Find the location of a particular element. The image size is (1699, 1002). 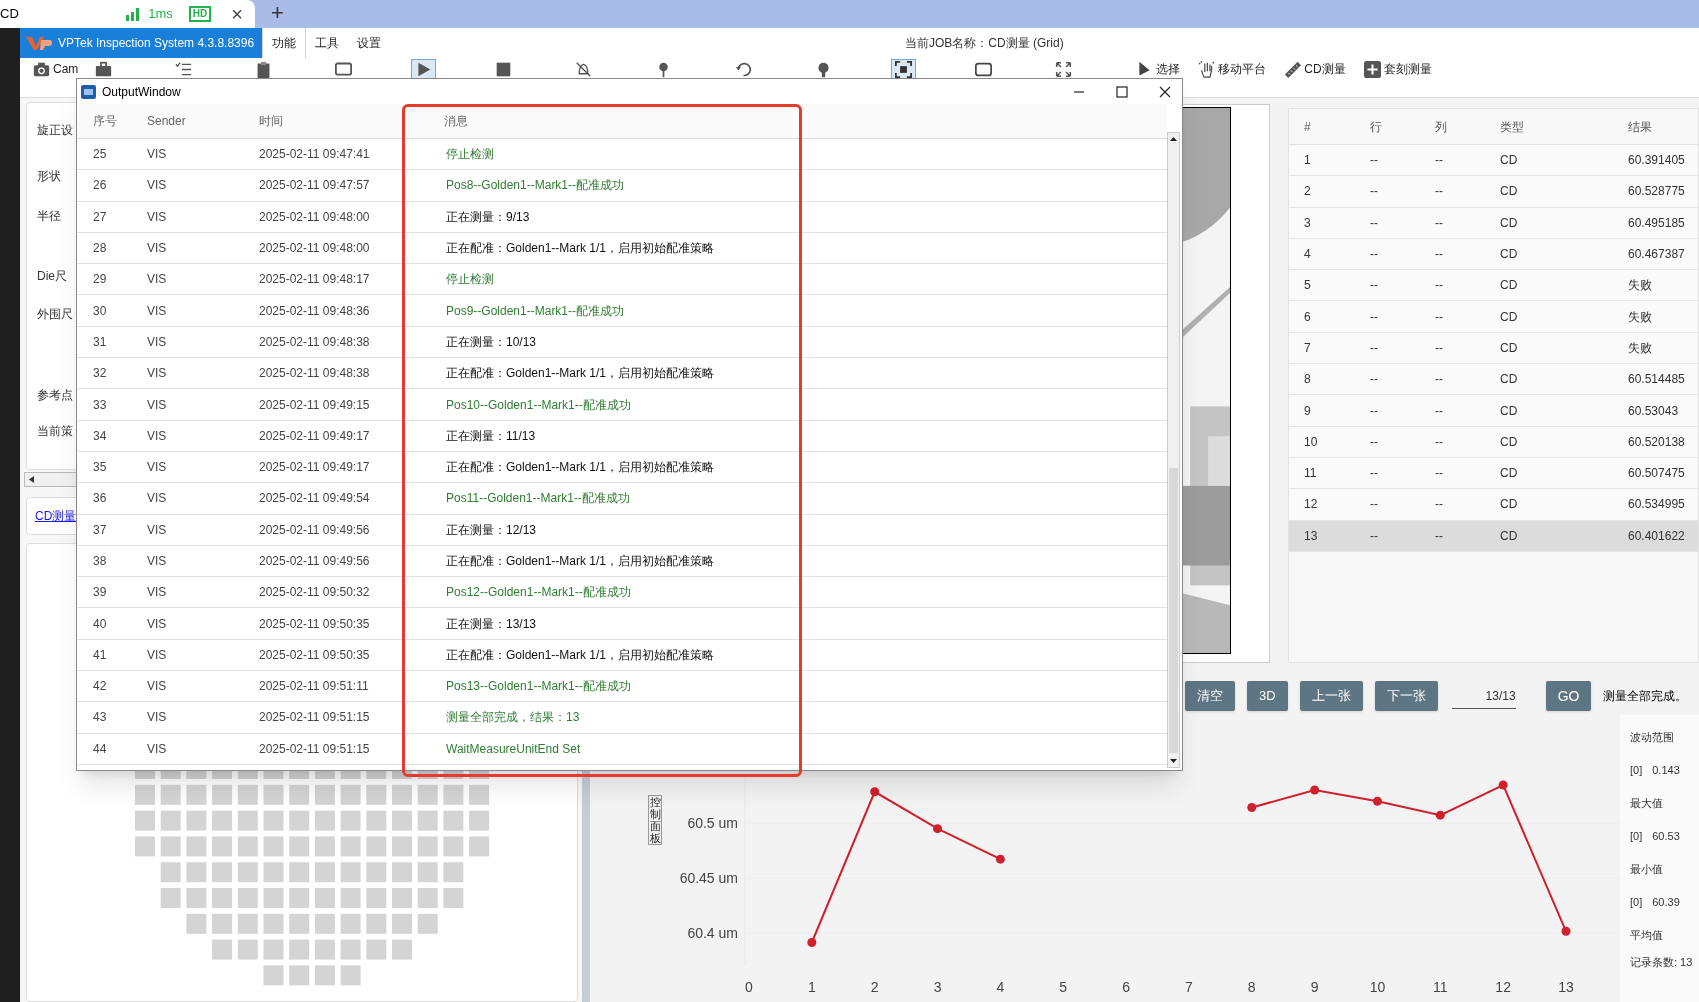

message-cell-text: Pos11--Golden1--Mark1--配准成功 is located at coordinates (538, 499).